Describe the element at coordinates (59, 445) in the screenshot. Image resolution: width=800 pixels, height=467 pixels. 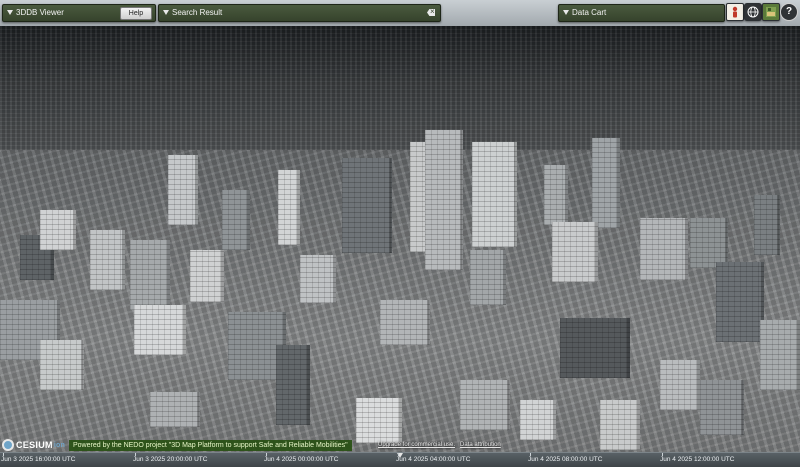
I see `cesium-logo-suffix: ion` at that location.